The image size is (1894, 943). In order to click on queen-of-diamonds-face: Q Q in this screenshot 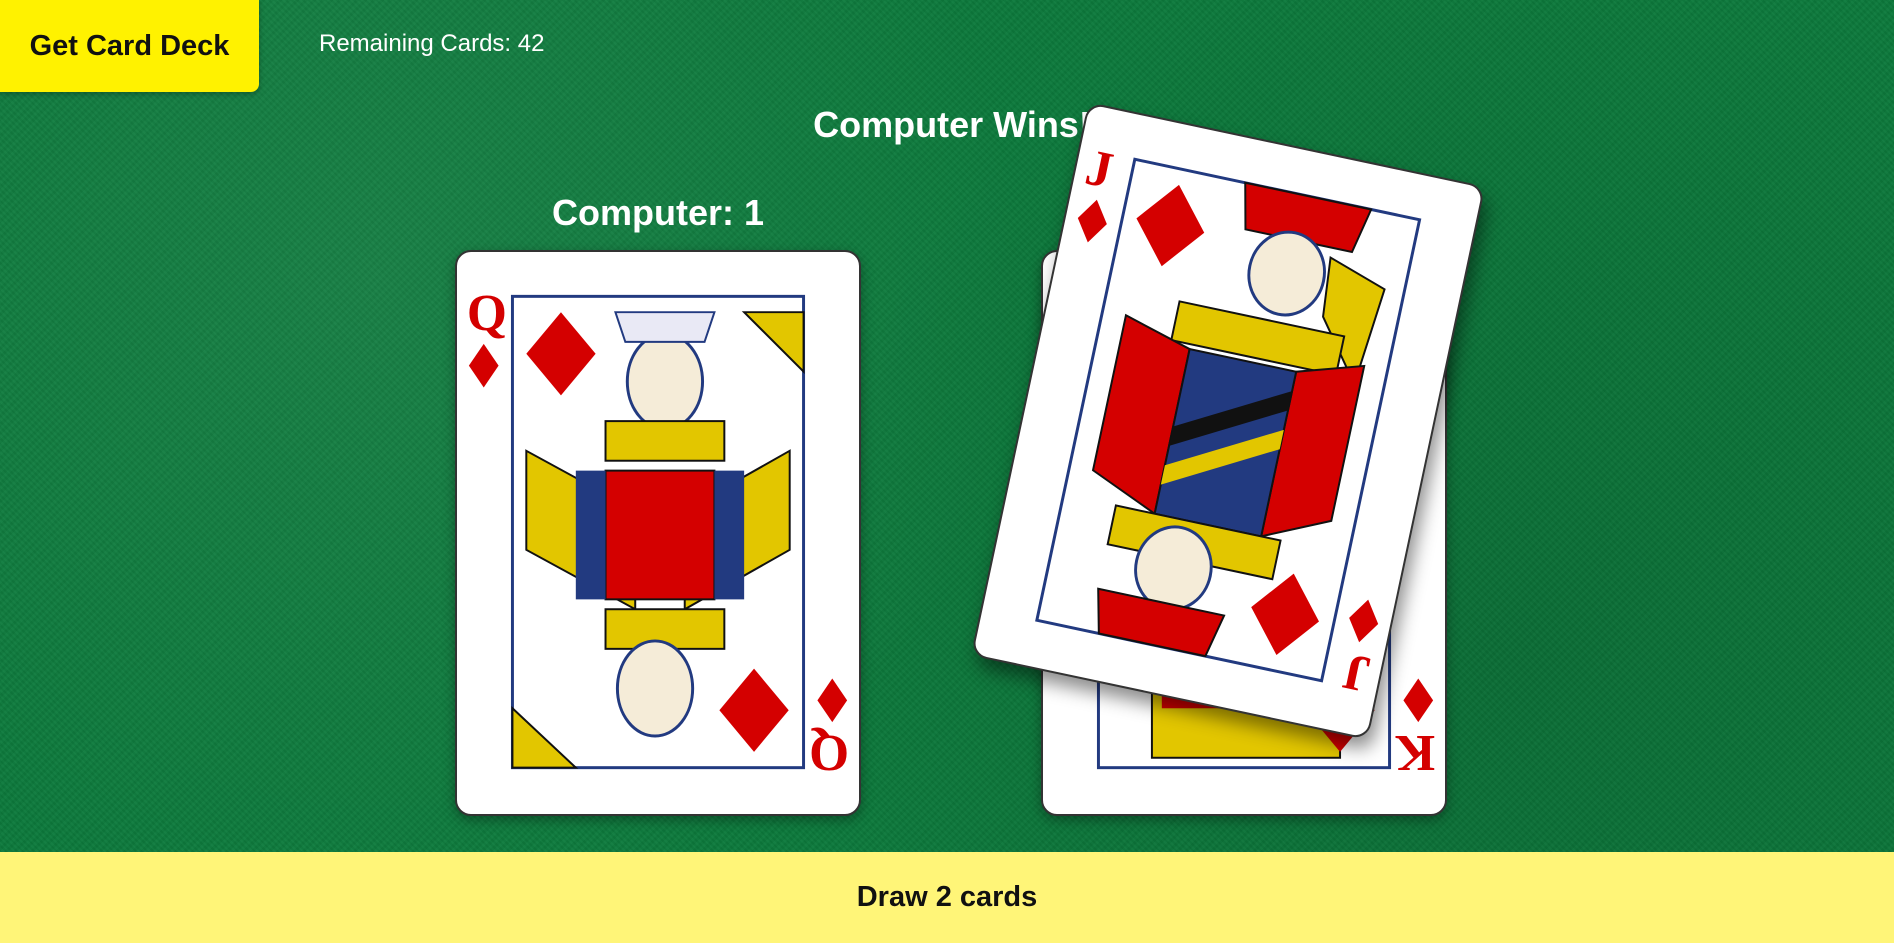, I will do `click(658, 533)`.